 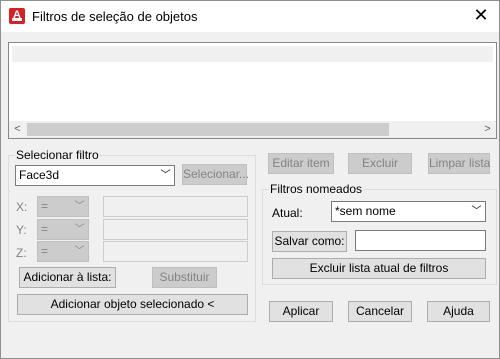 What do you see at coordinates (45, 251) in the screenshot?
I see `z-operator-value: =` at bounding box center [45, 251].